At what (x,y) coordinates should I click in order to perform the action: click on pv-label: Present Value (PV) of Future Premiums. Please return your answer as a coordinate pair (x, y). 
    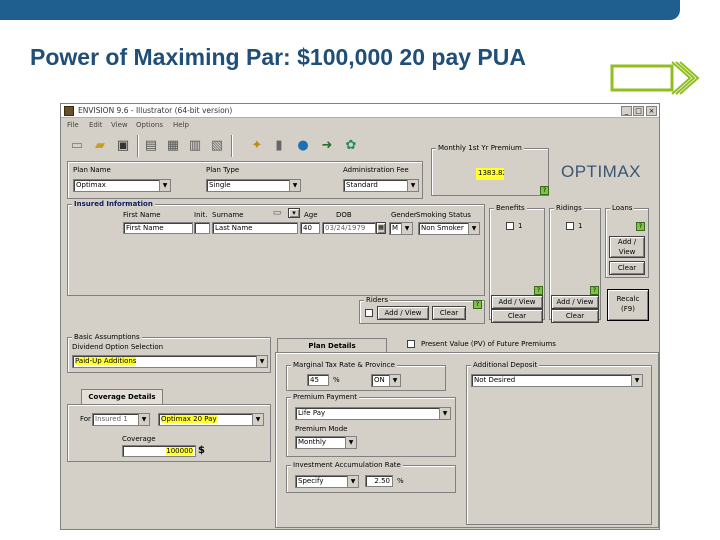
    Looking at the image, I should click on (488, 344).